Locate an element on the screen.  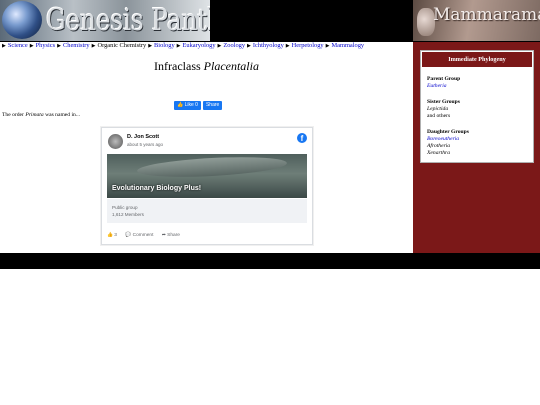
like-count: 👍 3 is located at coordinates (112, 235).